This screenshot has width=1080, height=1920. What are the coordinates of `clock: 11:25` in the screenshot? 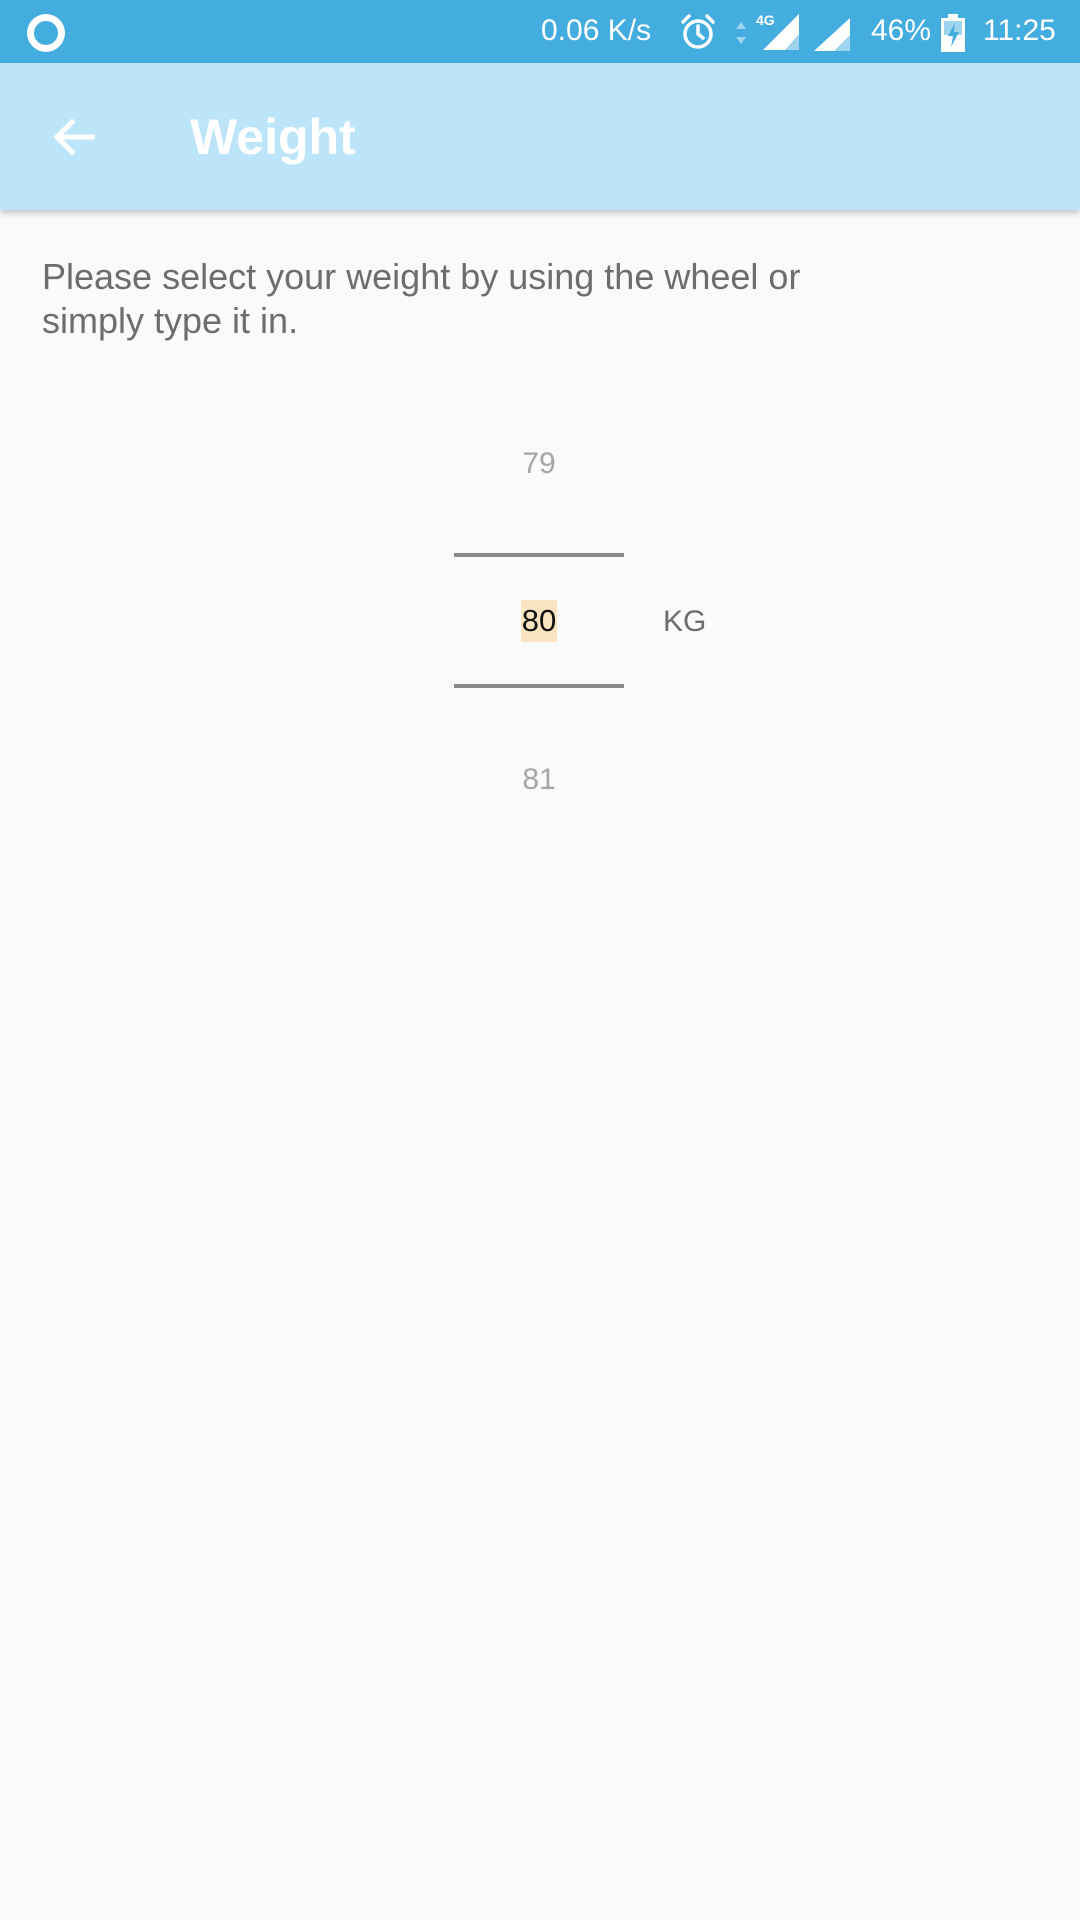 It's located at (1019, 30).